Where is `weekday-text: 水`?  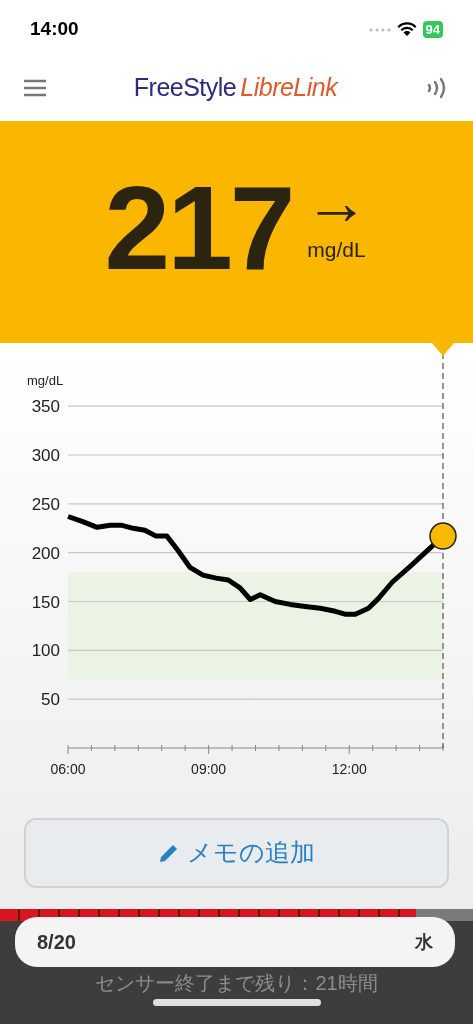 weekday-text: 水 is located at coordinates (424, 942).